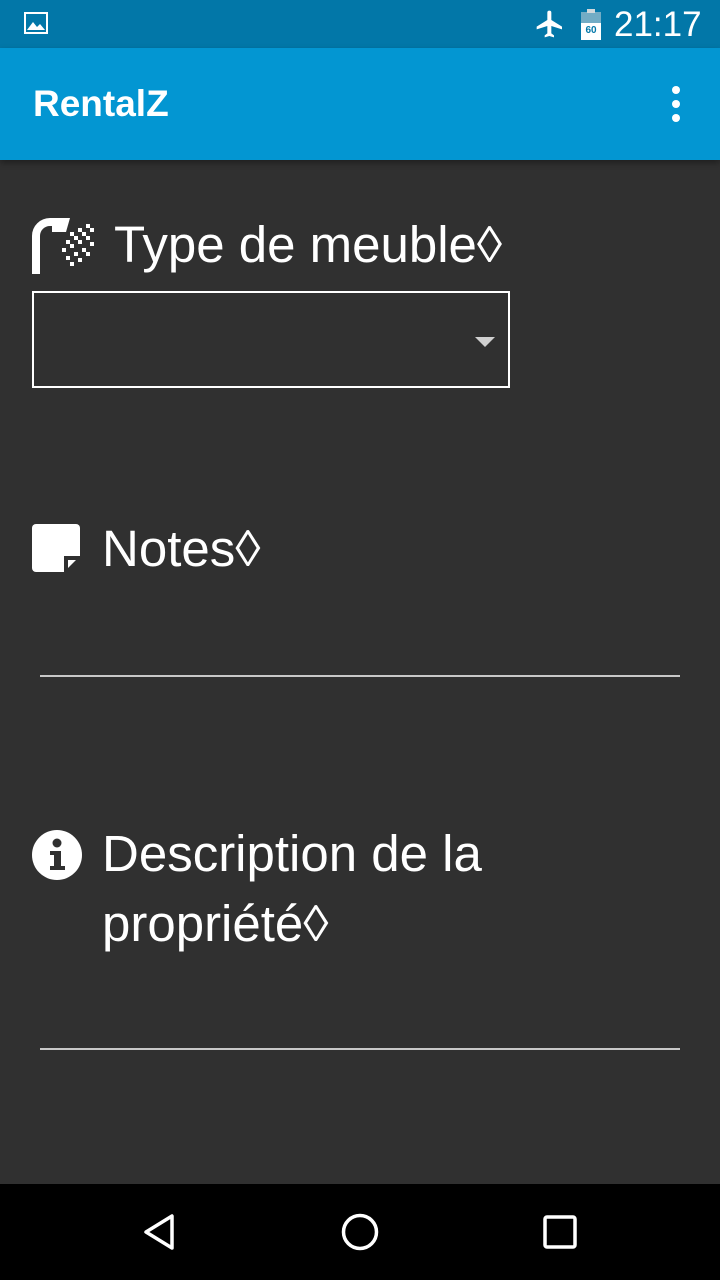  I want to click on furniture-type-label: Type de meuble◊, so click(308, 244).